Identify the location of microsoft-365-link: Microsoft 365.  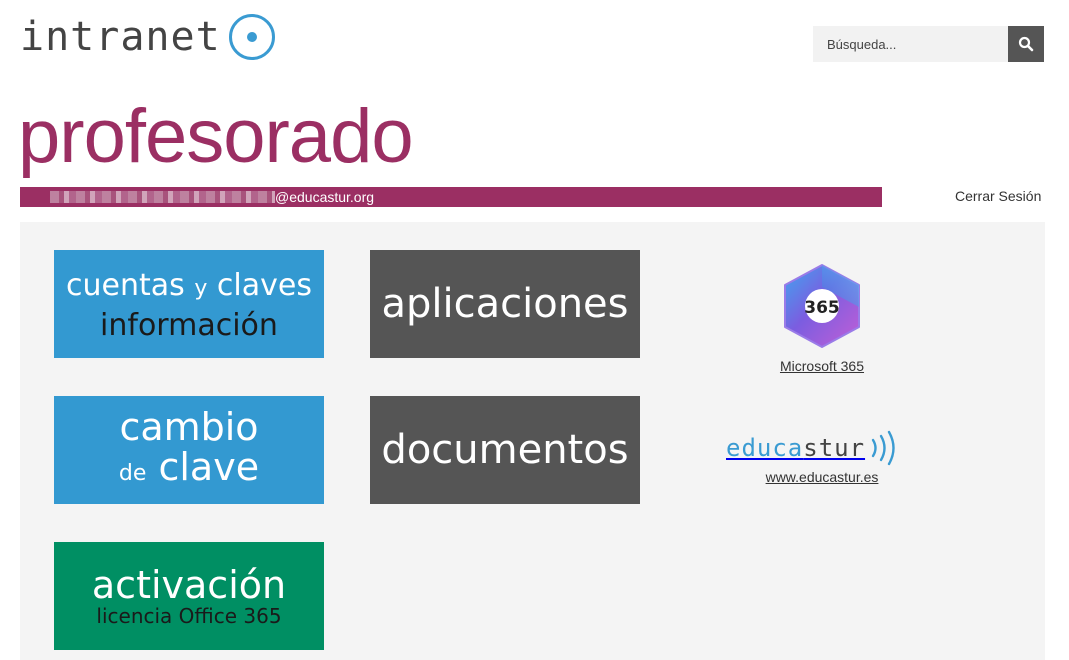
(822, 366).